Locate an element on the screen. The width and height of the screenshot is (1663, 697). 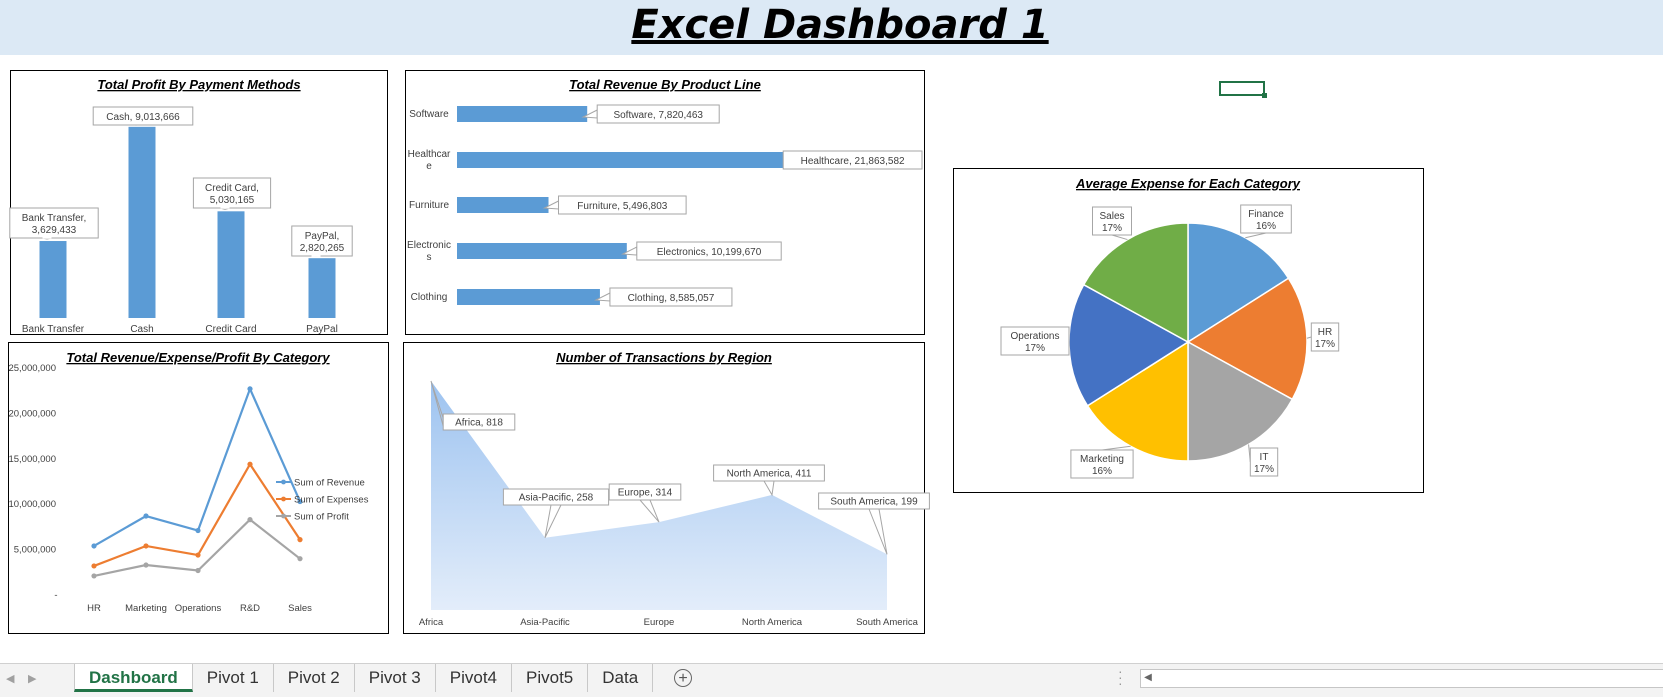
slice-name: Sales is located at coordinates (1111, 216).